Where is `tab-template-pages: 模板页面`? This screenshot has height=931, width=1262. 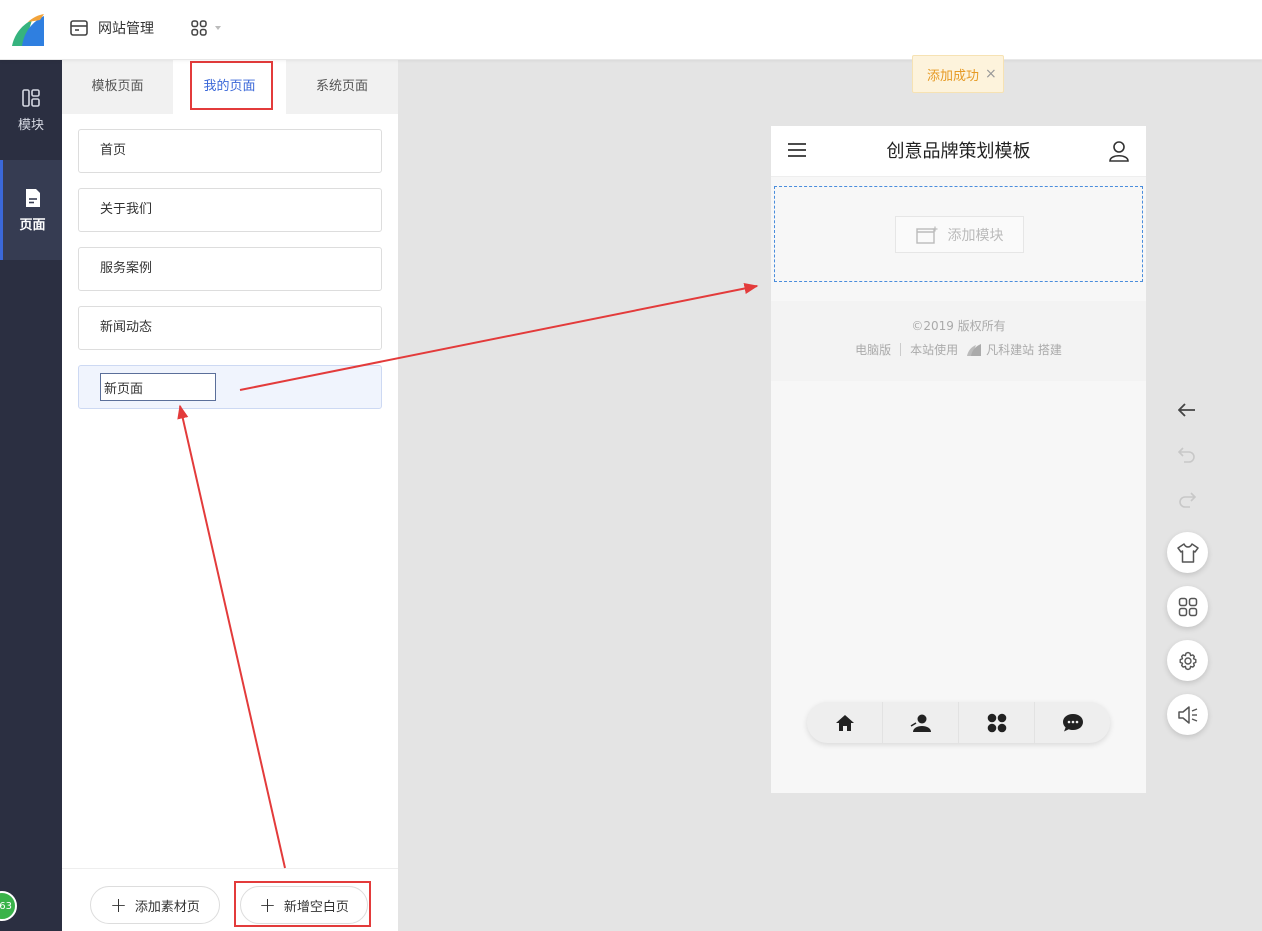 tab-template-pages: 模板页面 is located at coordinates (117, 87).